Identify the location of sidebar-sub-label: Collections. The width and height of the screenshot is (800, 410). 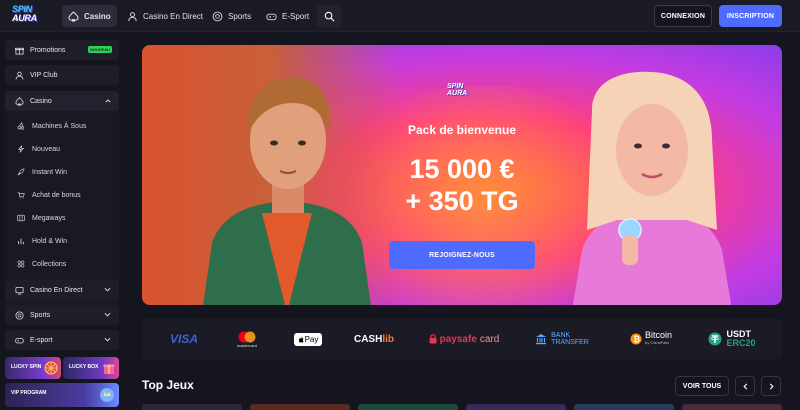
(49, 264).